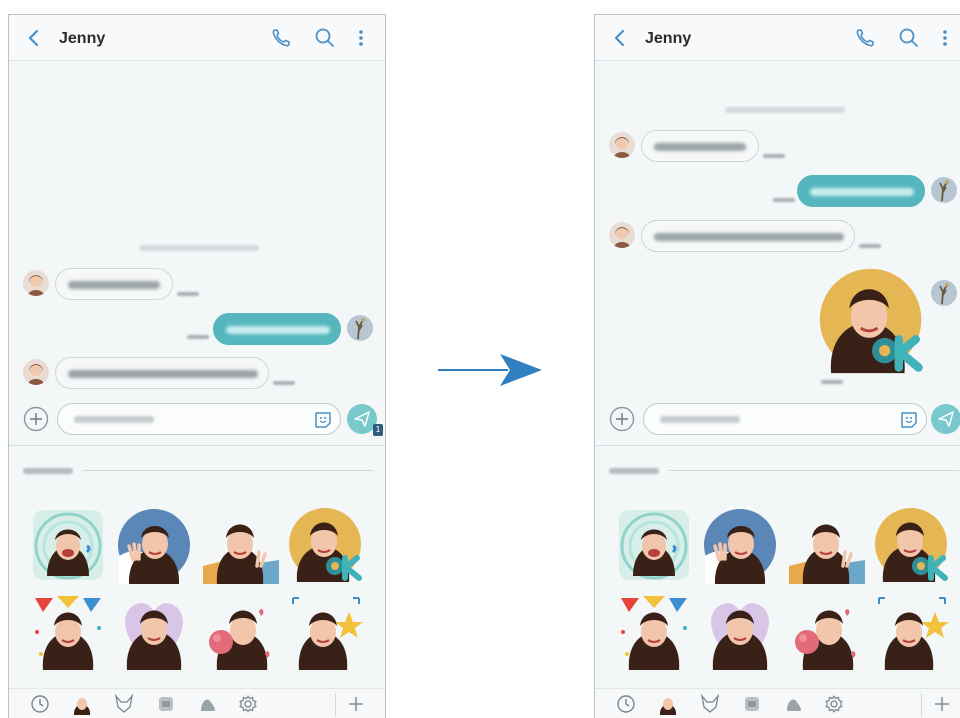 This screenshot has height=718, width=960. I want to click on sim-badge: 1, so click(378, 430).